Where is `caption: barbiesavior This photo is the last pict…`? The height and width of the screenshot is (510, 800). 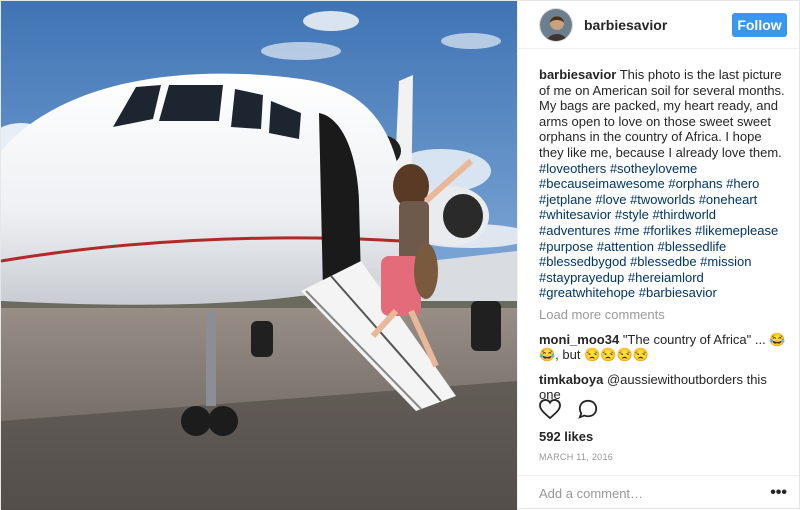 caption: barbiesavior This photo is the last pict… is located at coordinates (664, 184).